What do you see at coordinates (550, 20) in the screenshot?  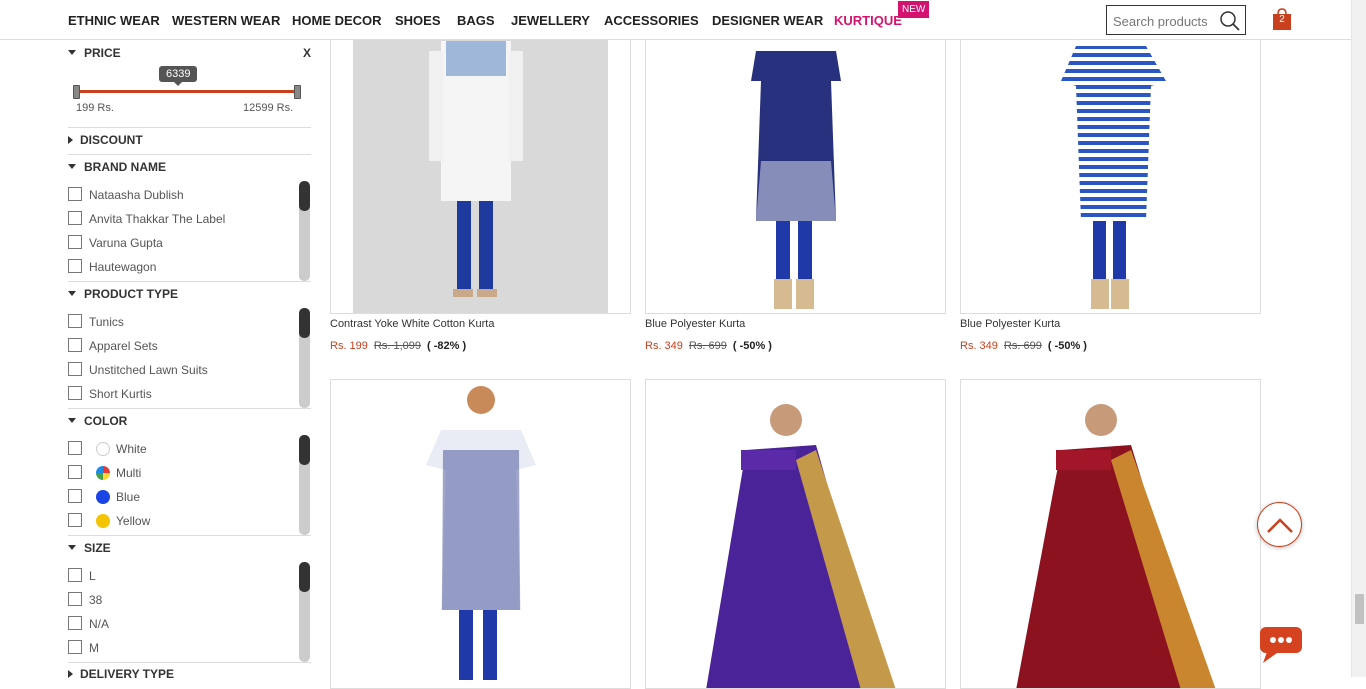 I see `nav-jewellery: JEWELLERY` at bounding box center [550, 20].